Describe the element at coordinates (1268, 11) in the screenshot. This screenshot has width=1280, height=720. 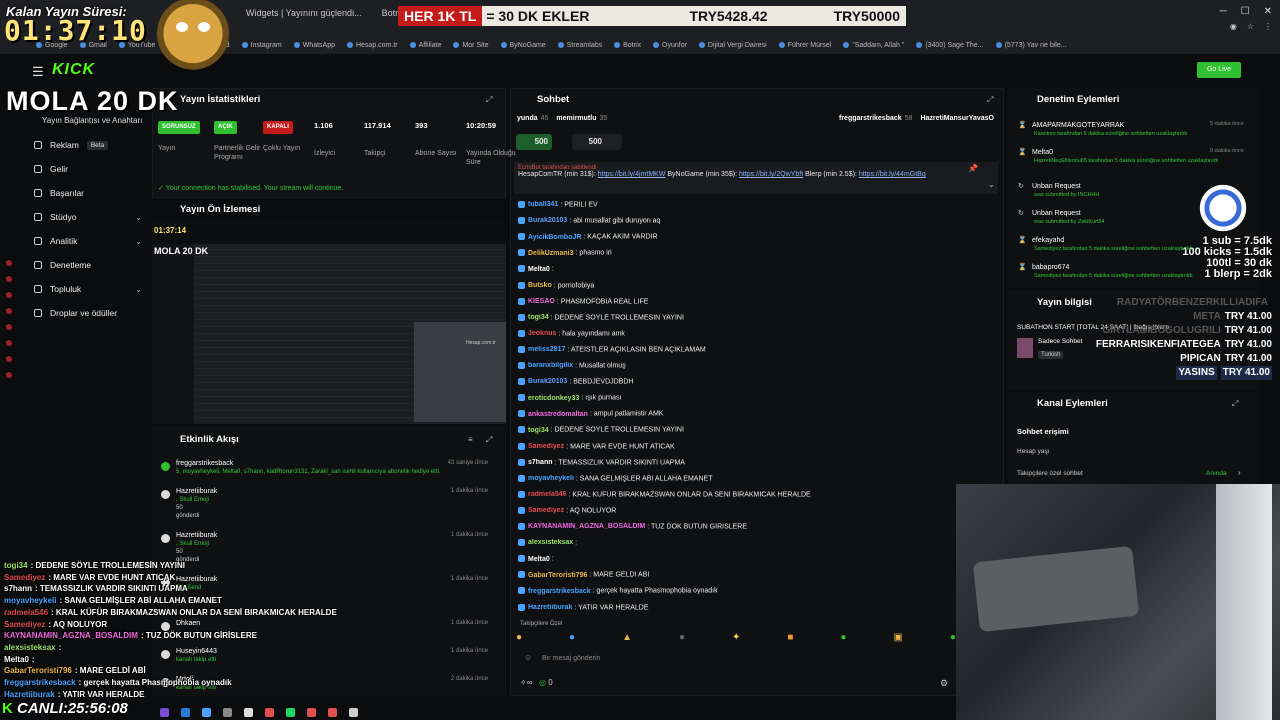
I see `close-icon: ✕` at that location.